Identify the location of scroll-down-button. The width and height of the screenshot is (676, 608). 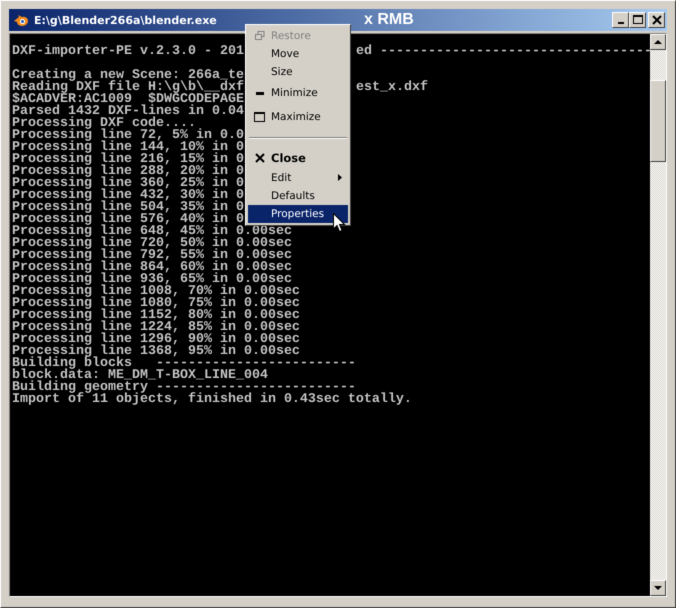
(658, 588).